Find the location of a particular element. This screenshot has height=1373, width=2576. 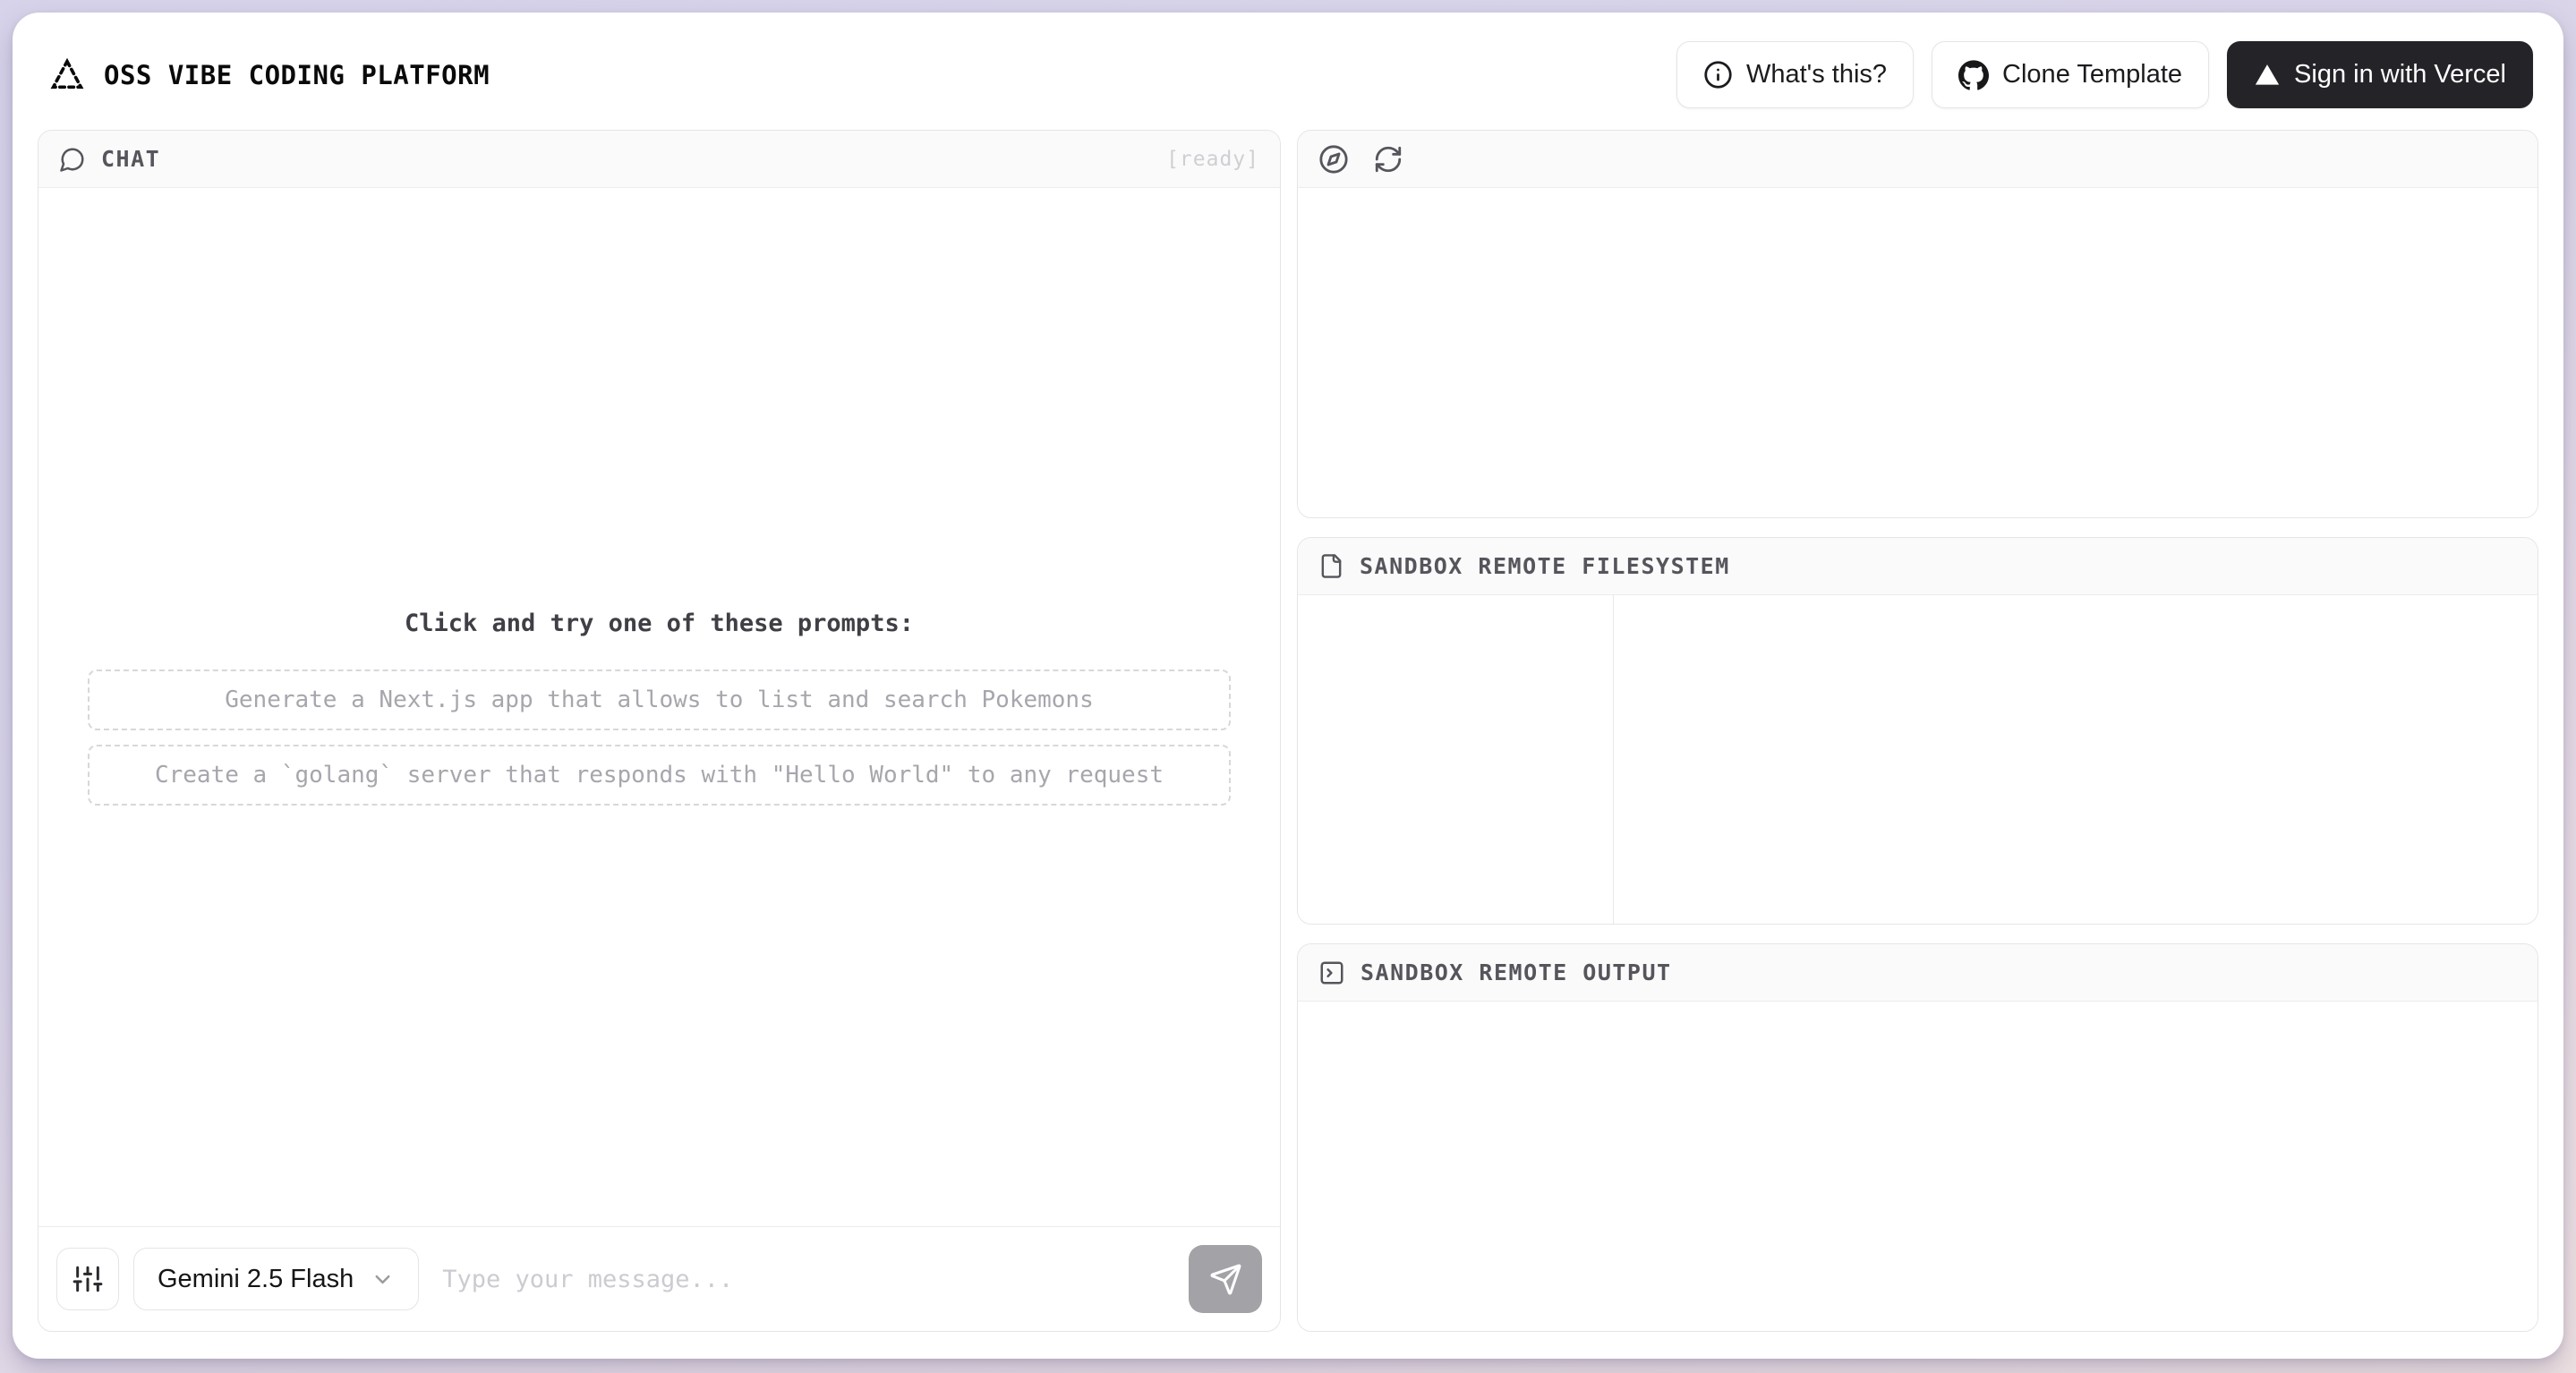

filesystem-body is located at coordinates (1918, 759).